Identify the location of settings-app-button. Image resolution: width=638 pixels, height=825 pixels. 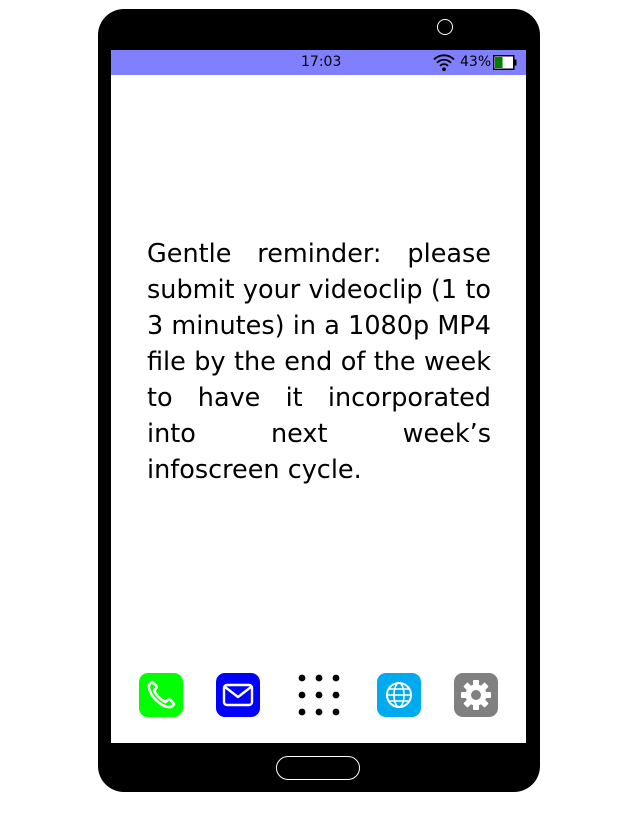
(476, 695).